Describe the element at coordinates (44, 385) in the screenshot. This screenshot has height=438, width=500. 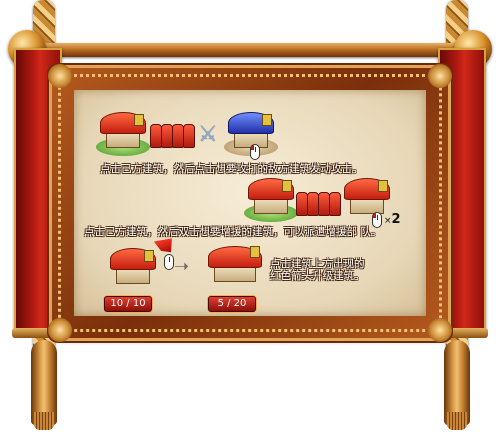
I see `left-tassel` at that location.